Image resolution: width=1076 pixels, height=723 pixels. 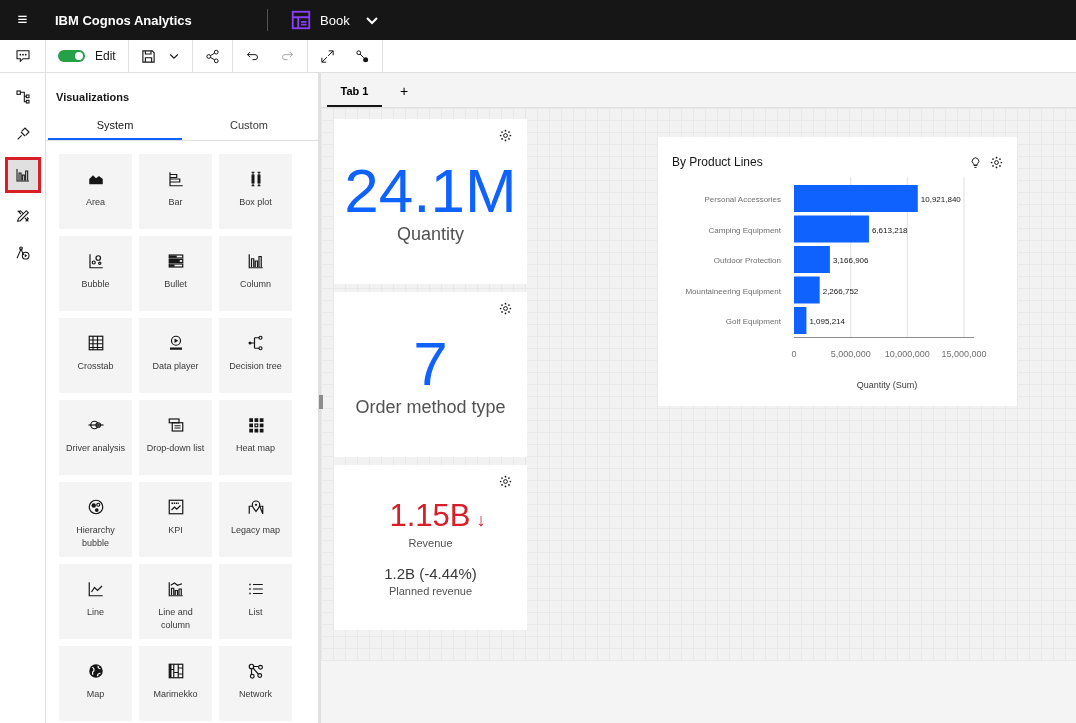 I want to click on rail-button, so click(x=22, y=175).